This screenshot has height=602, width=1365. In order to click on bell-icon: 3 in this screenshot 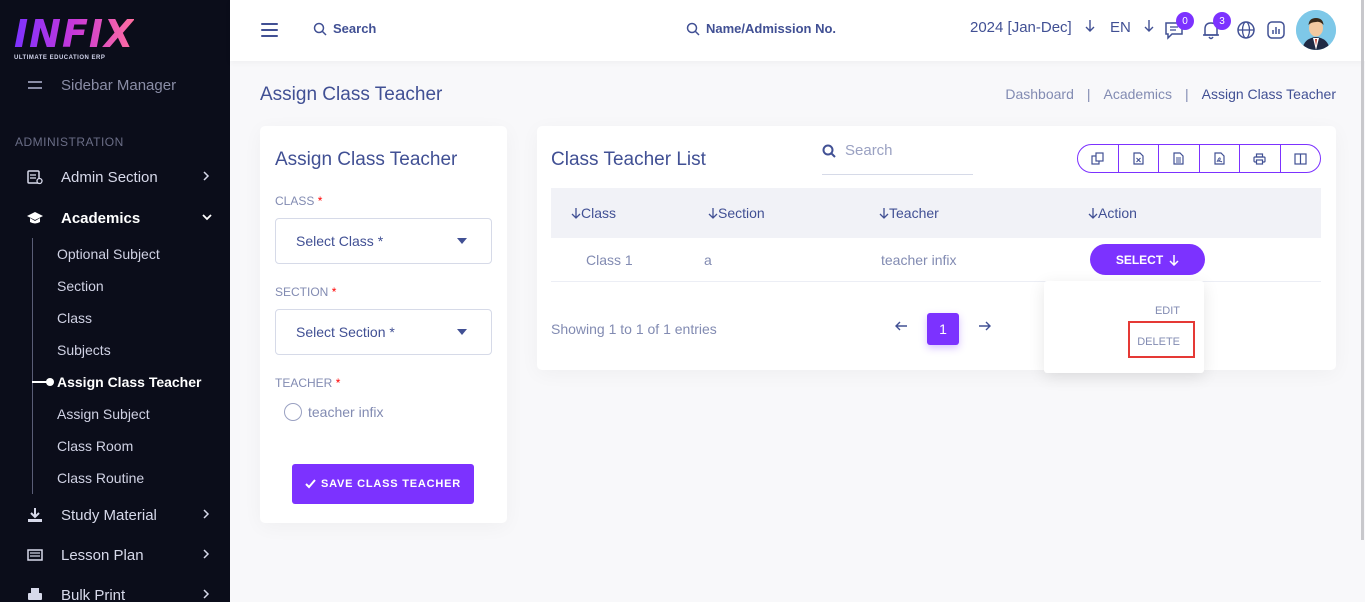, I will do `click(1215, 26)`.